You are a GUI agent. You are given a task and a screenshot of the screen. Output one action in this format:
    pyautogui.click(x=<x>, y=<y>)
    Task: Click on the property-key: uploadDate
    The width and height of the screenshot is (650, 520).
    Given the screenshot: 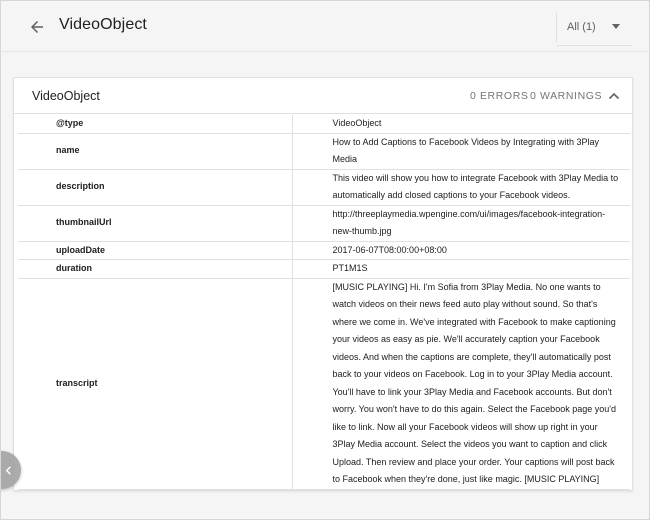 What is the action you would take?
    pyautogui.click(x=155, y=250)
    